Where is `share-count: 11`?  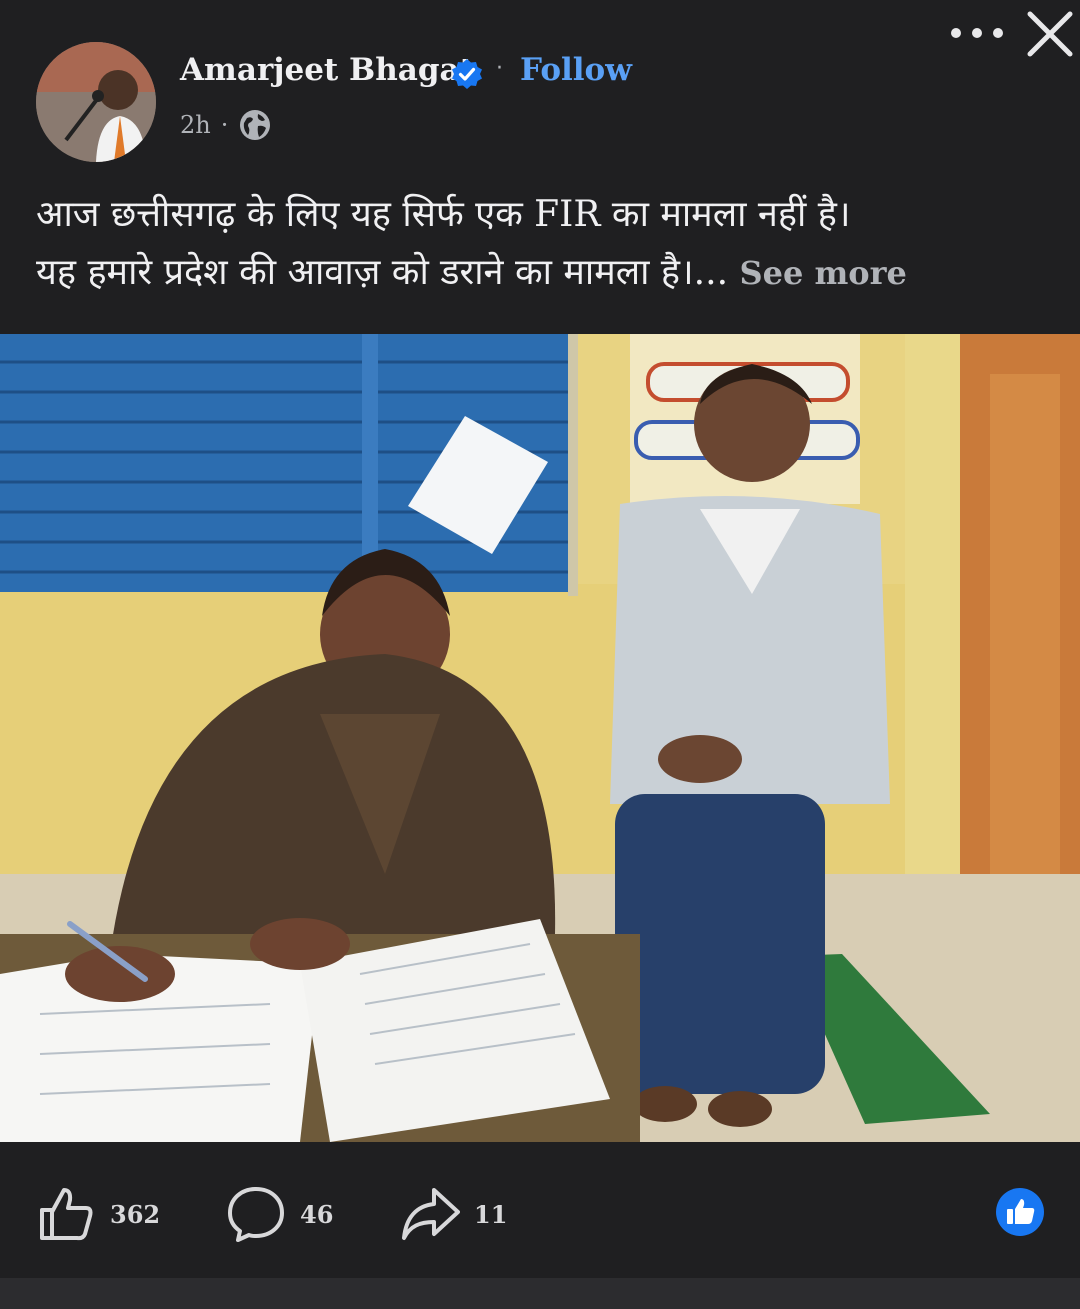
share-count: 11 is located at coordinates (491, 1214).